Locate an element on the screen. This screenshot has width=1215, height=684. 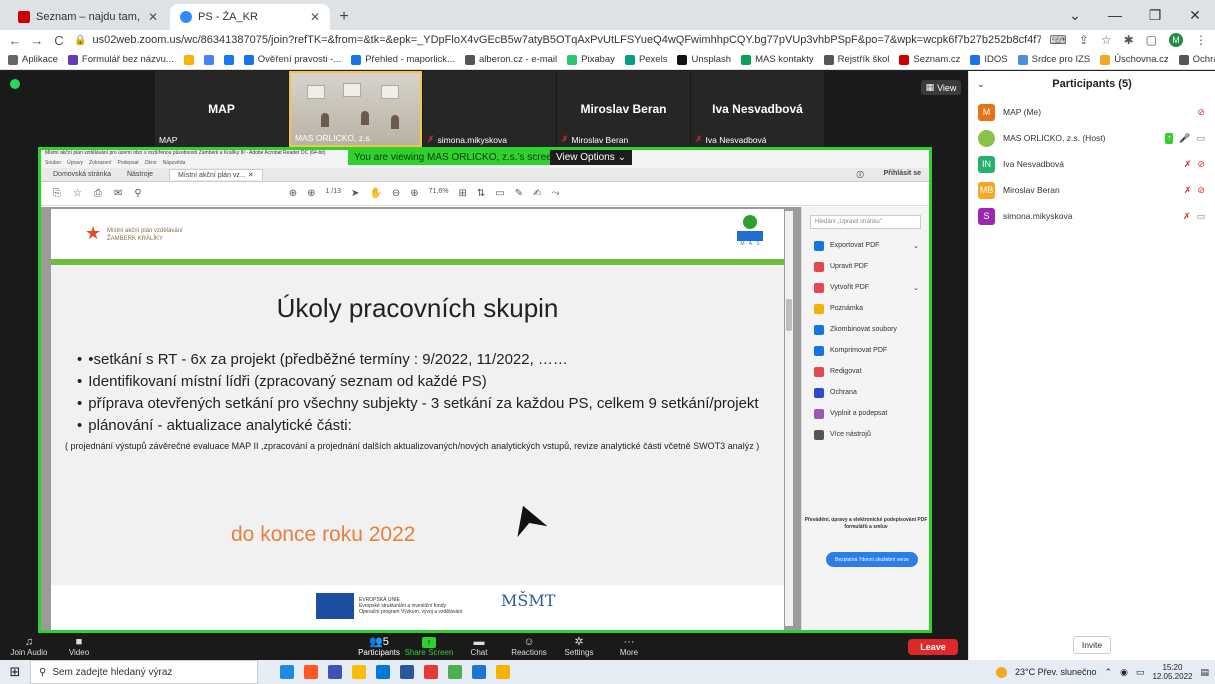
page-indicator: 1 /13 is located at coordinates (333, 193).